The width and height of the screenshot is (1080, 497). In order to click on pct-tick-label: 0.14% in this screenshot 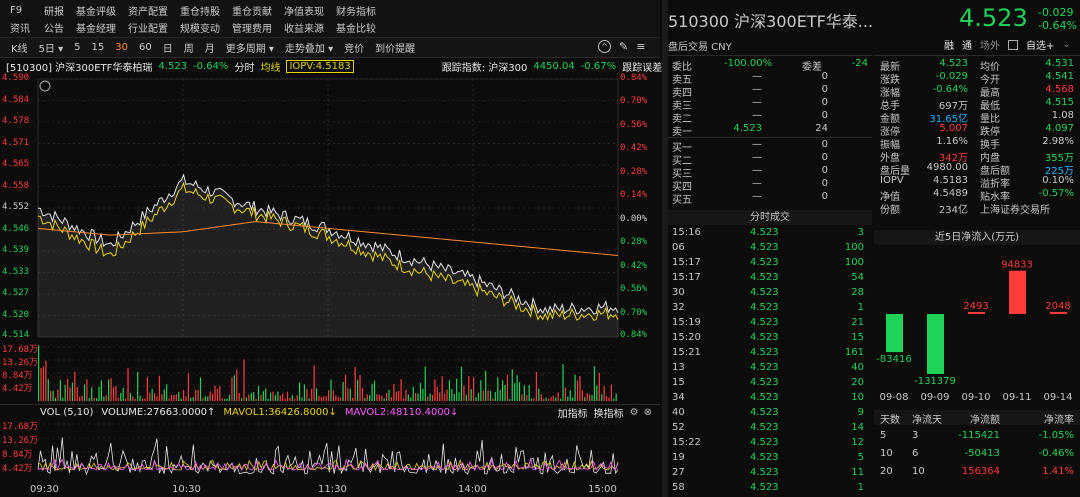, I will do `click(634, 195)`.